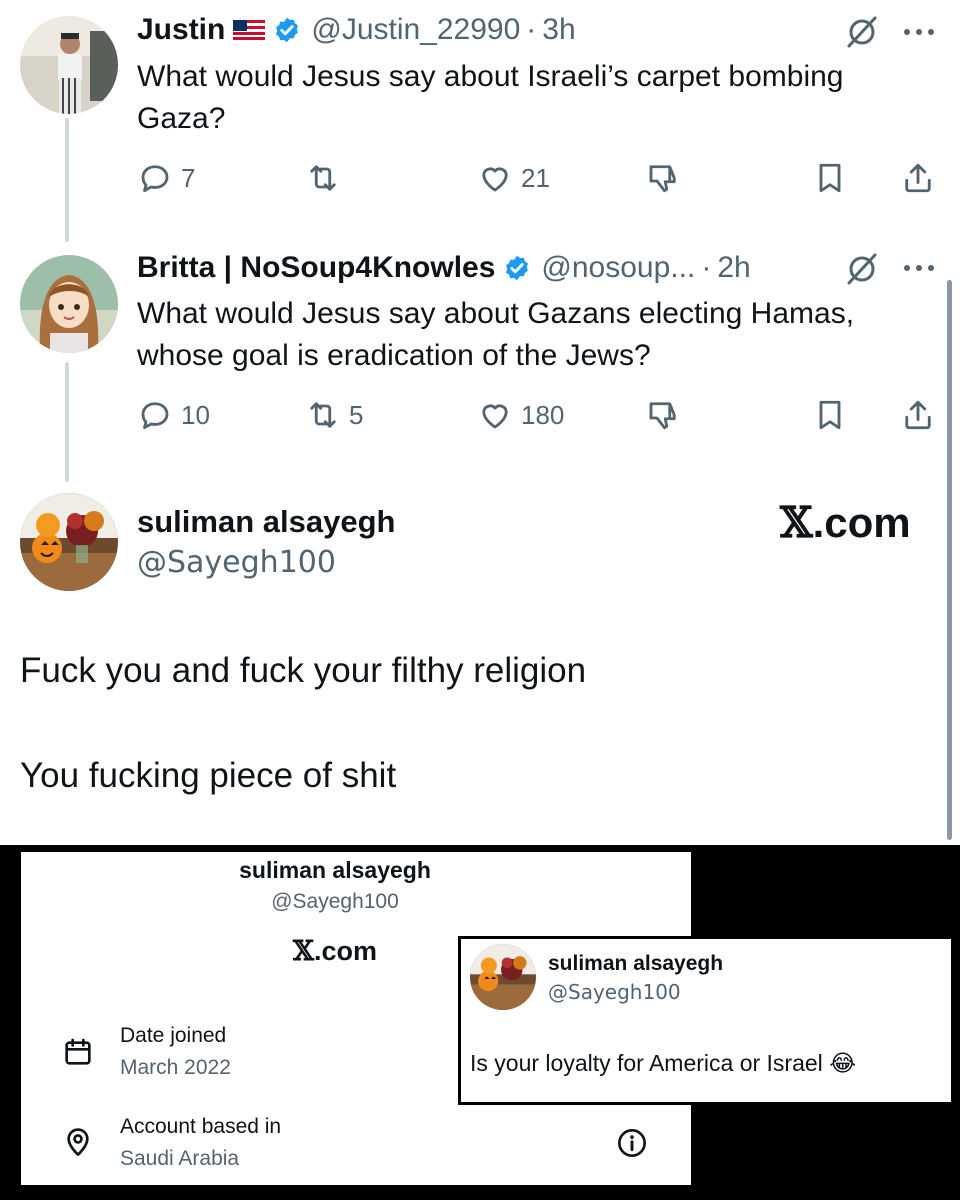 The image size is (960, 1200). What do you see at coordinates (733, 268) in the screenshot?
I see `timestamp: 2h` at bounding box center [733, 268].